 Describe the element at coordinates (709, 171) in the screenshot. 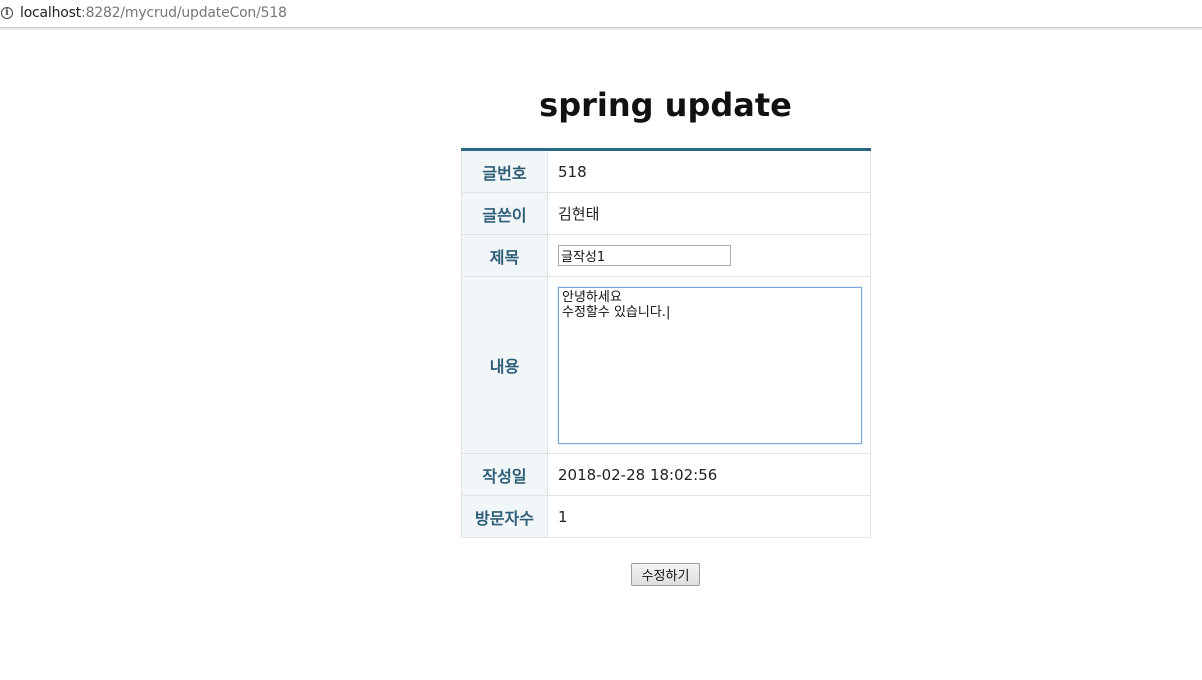

I see `value-no: 518` at that location.